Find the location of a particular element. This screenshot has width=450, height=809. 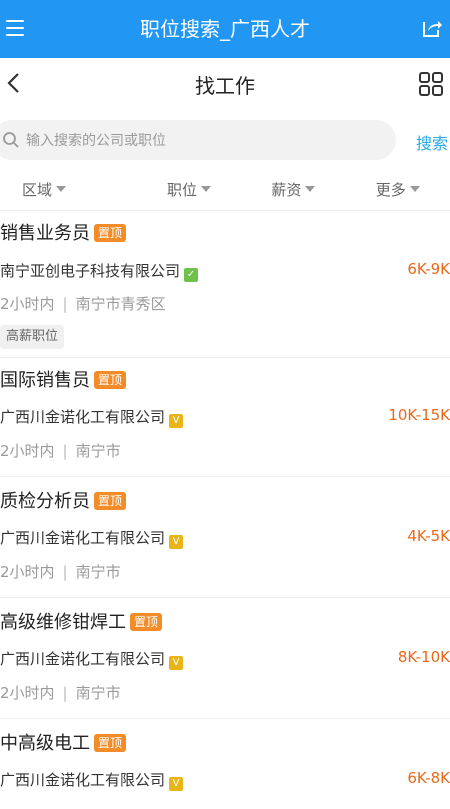

search-input is located at coordinates (201, 141).